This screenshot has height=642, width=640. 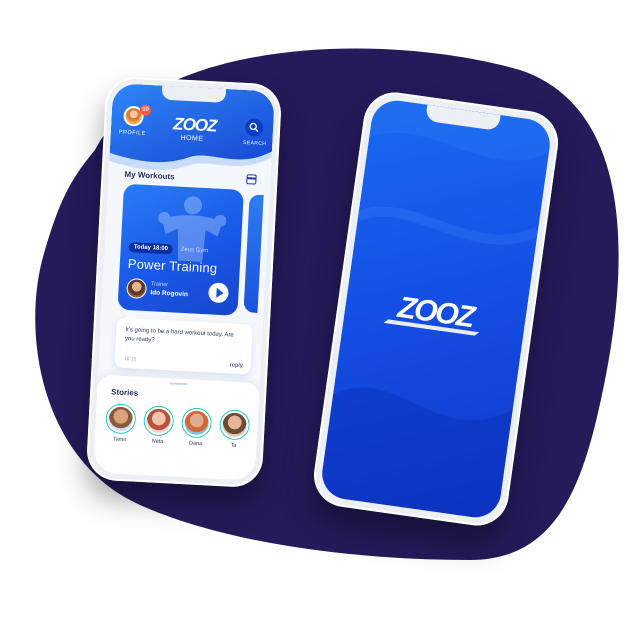 What do you see at coordinates (251, 179) in the screenshot?
I see `calendar-icon` at bounding box center [251, 179].